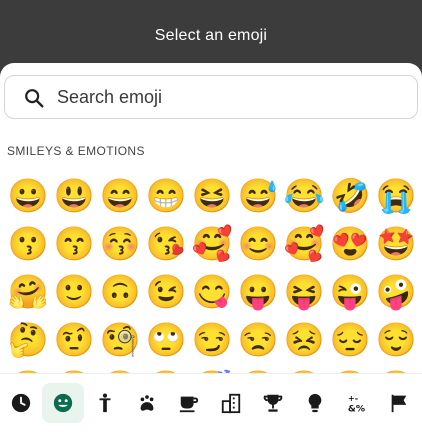 The image size is (422, 432). What do you see at coordinates (258, 291) in the screenshot?
I see `emoji-button: 😛` at bounding box center [258, 291].